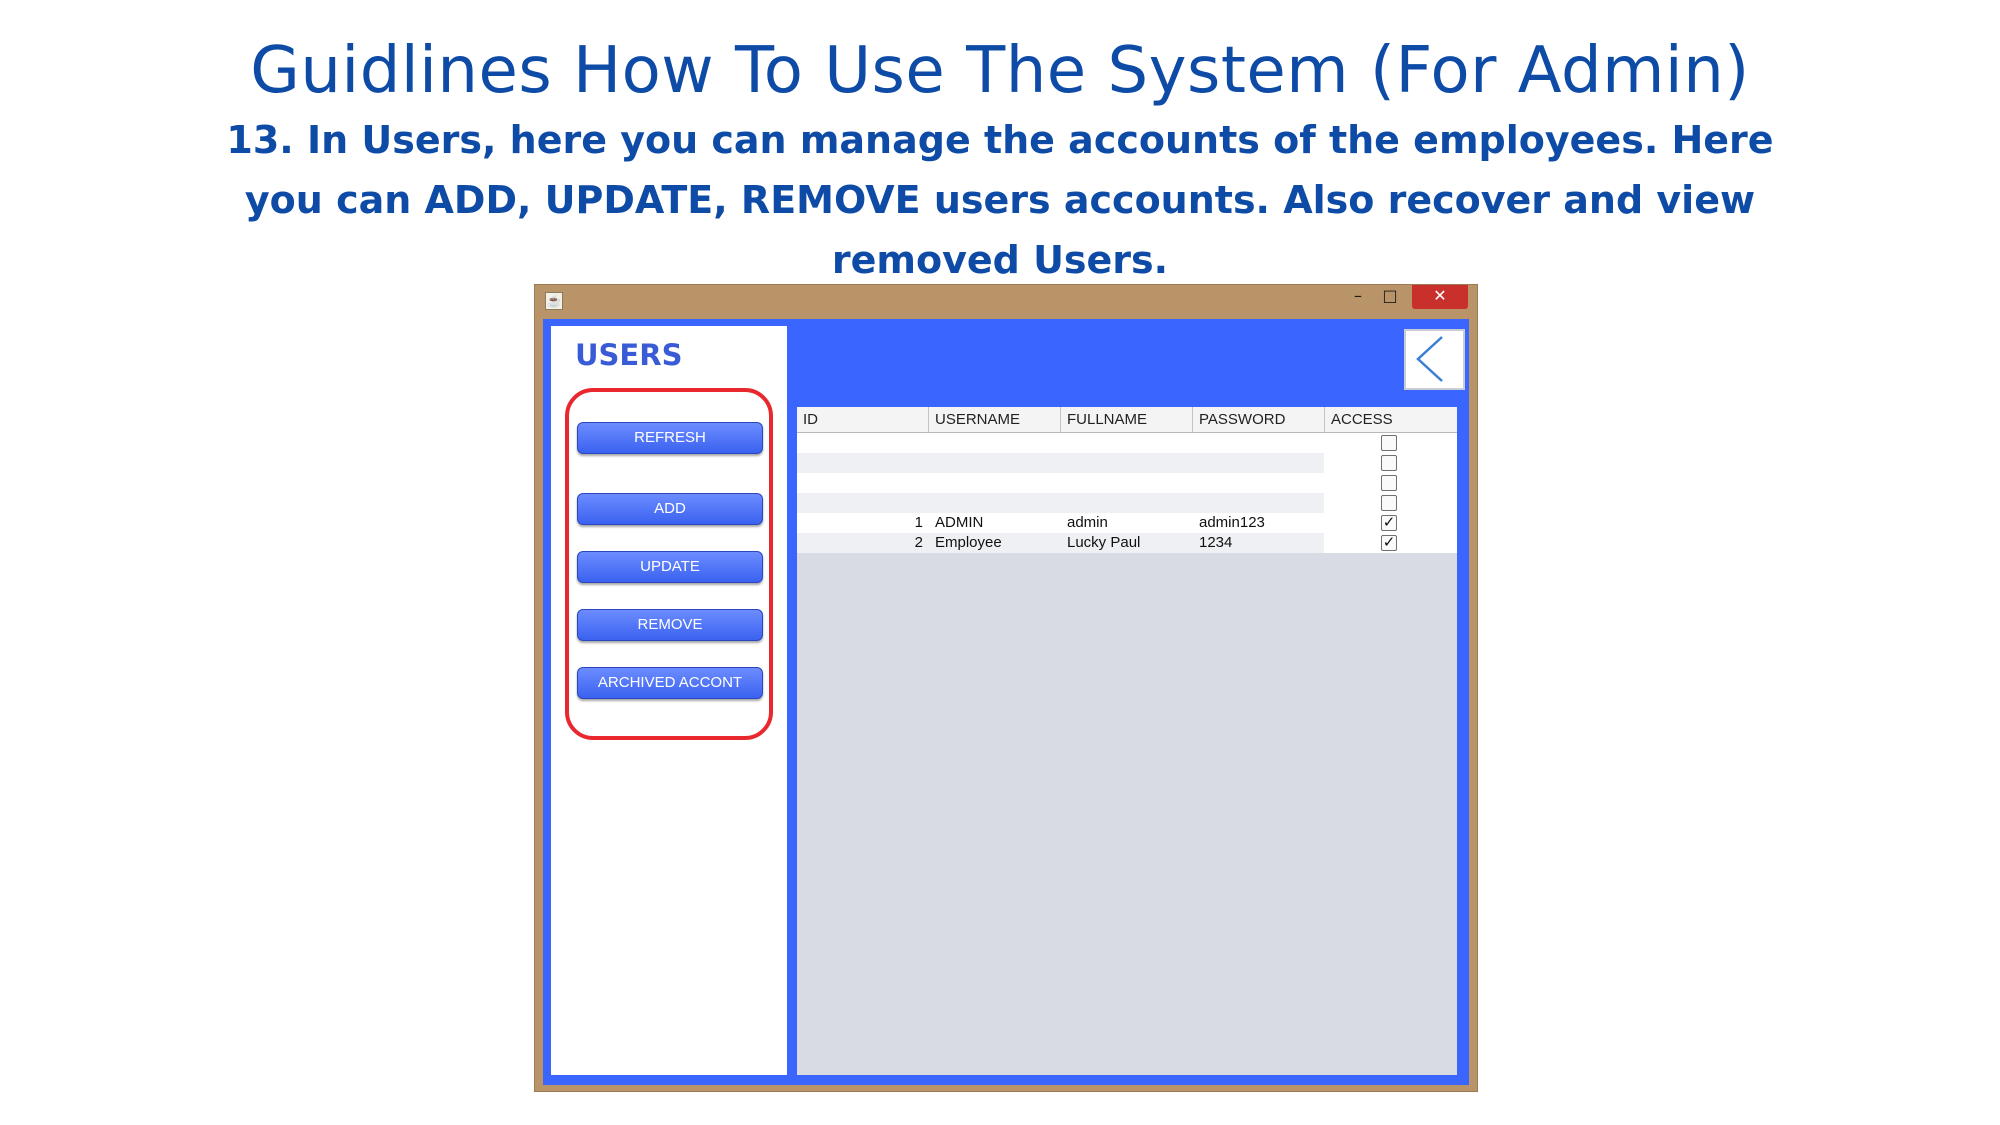 The image size is (2000, 1125). I want to click on column-header-id: ID, so click(863, 419).